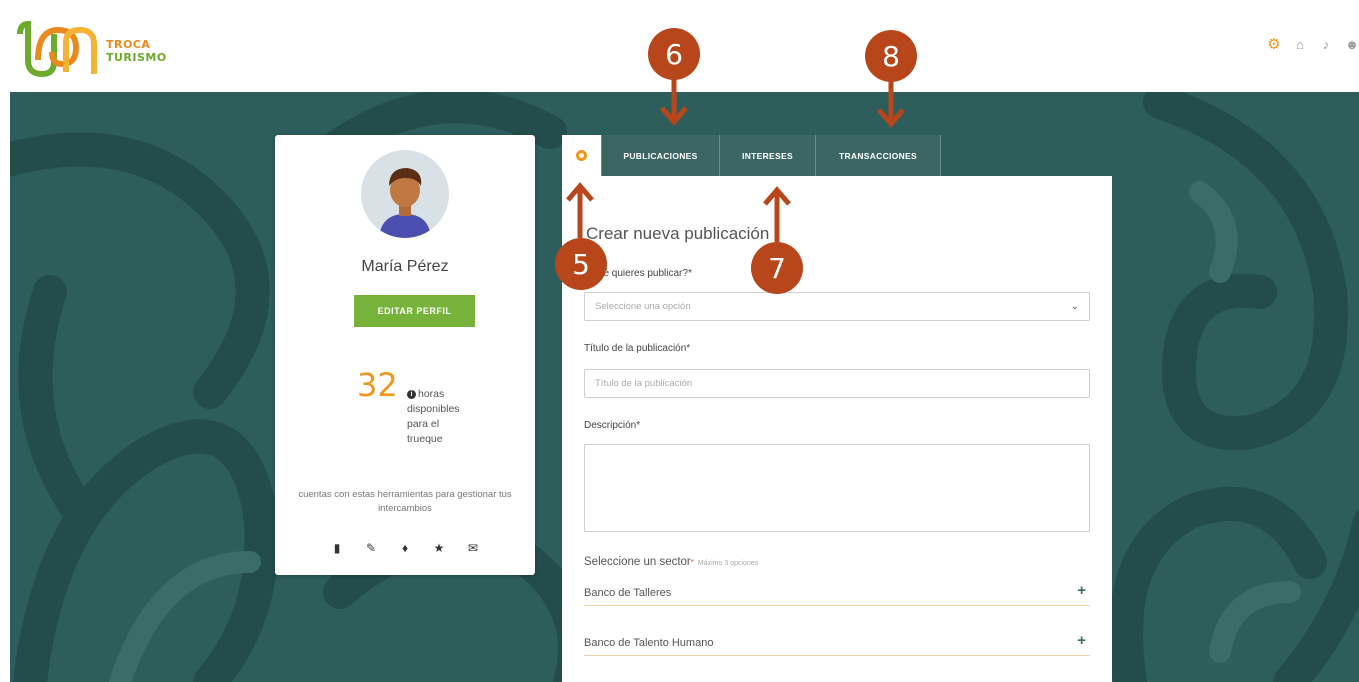 The height and width of the screenshot is (682, 1359). I want to click on brand-line-1: TROCA, so click(128, 44).